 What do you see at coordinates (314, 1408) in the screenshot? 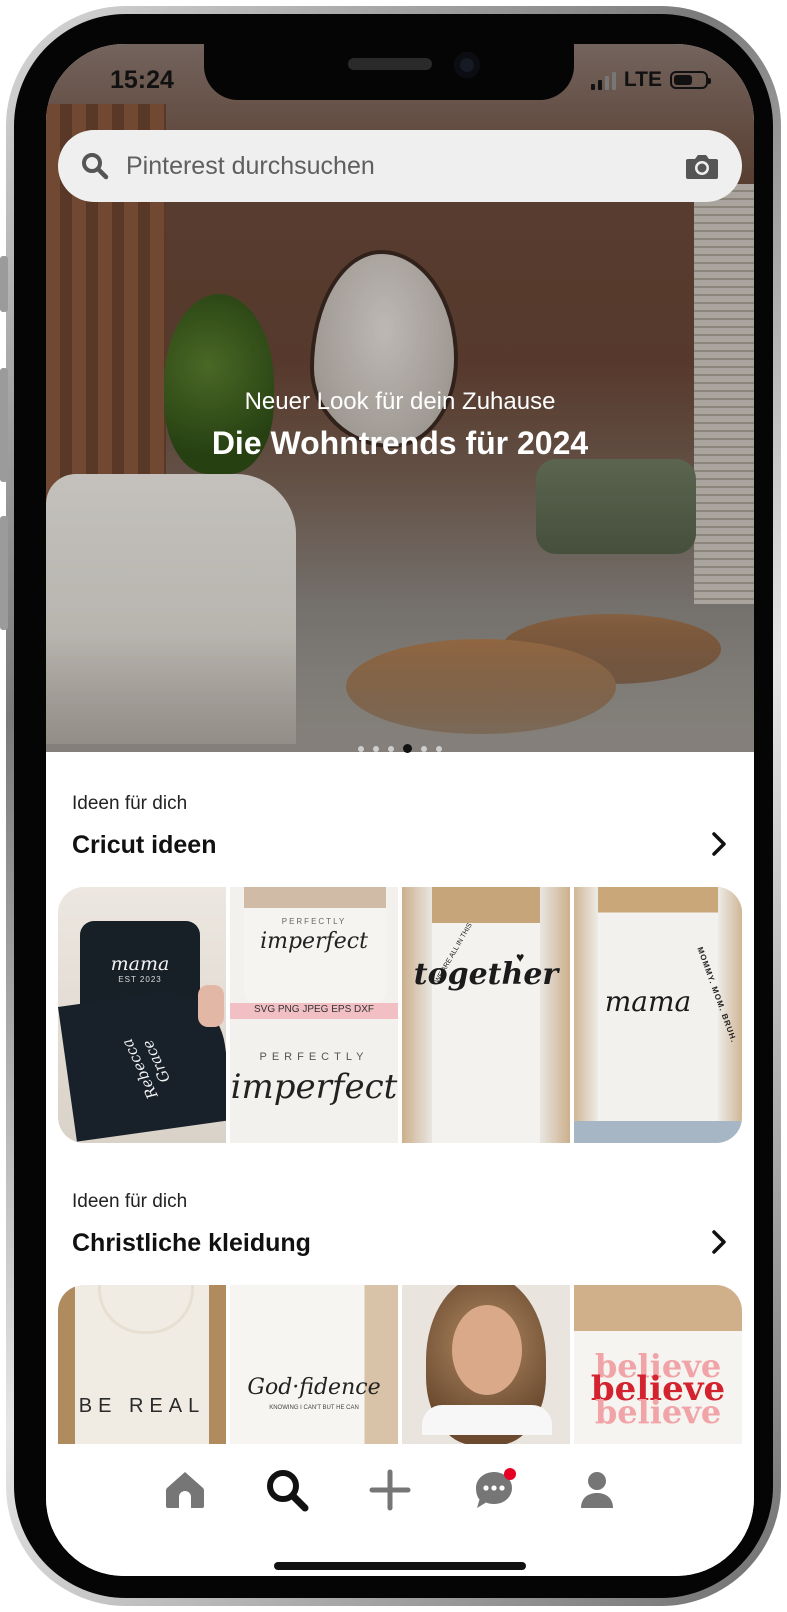
I see `tile-subcaption: KNOWING I CAN'T BUT HE CAN` at bounding box center [314, 1408].